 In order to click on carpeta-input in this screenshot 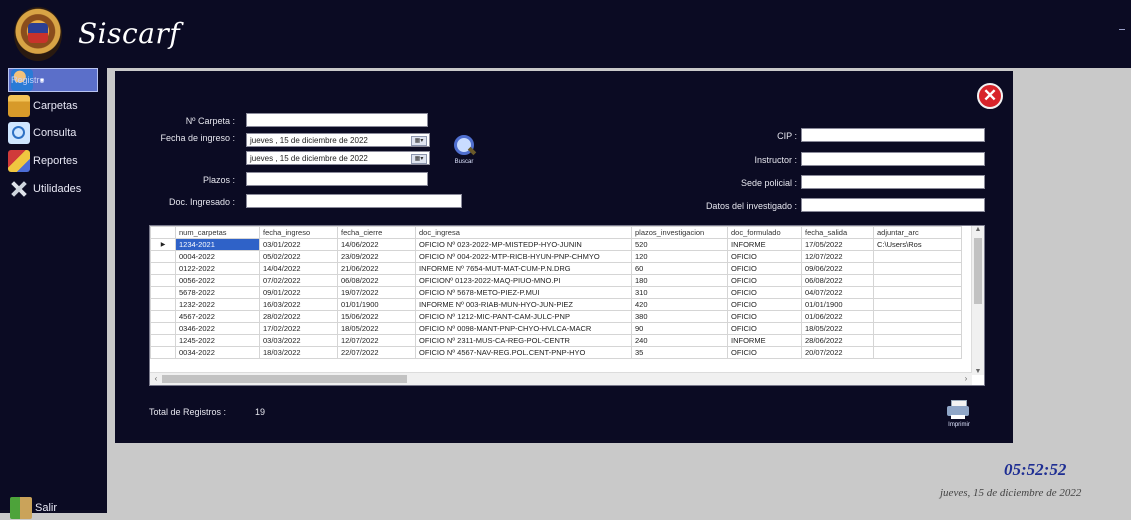, I will do `click(337, 120)`.